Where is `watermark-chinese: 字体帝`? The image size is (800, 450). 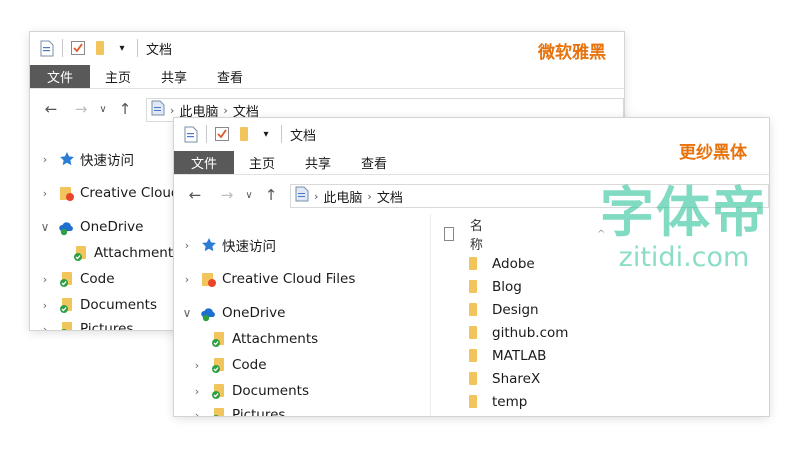
watermark-chinese: 字体帝 is located at coordinates (684, 212).